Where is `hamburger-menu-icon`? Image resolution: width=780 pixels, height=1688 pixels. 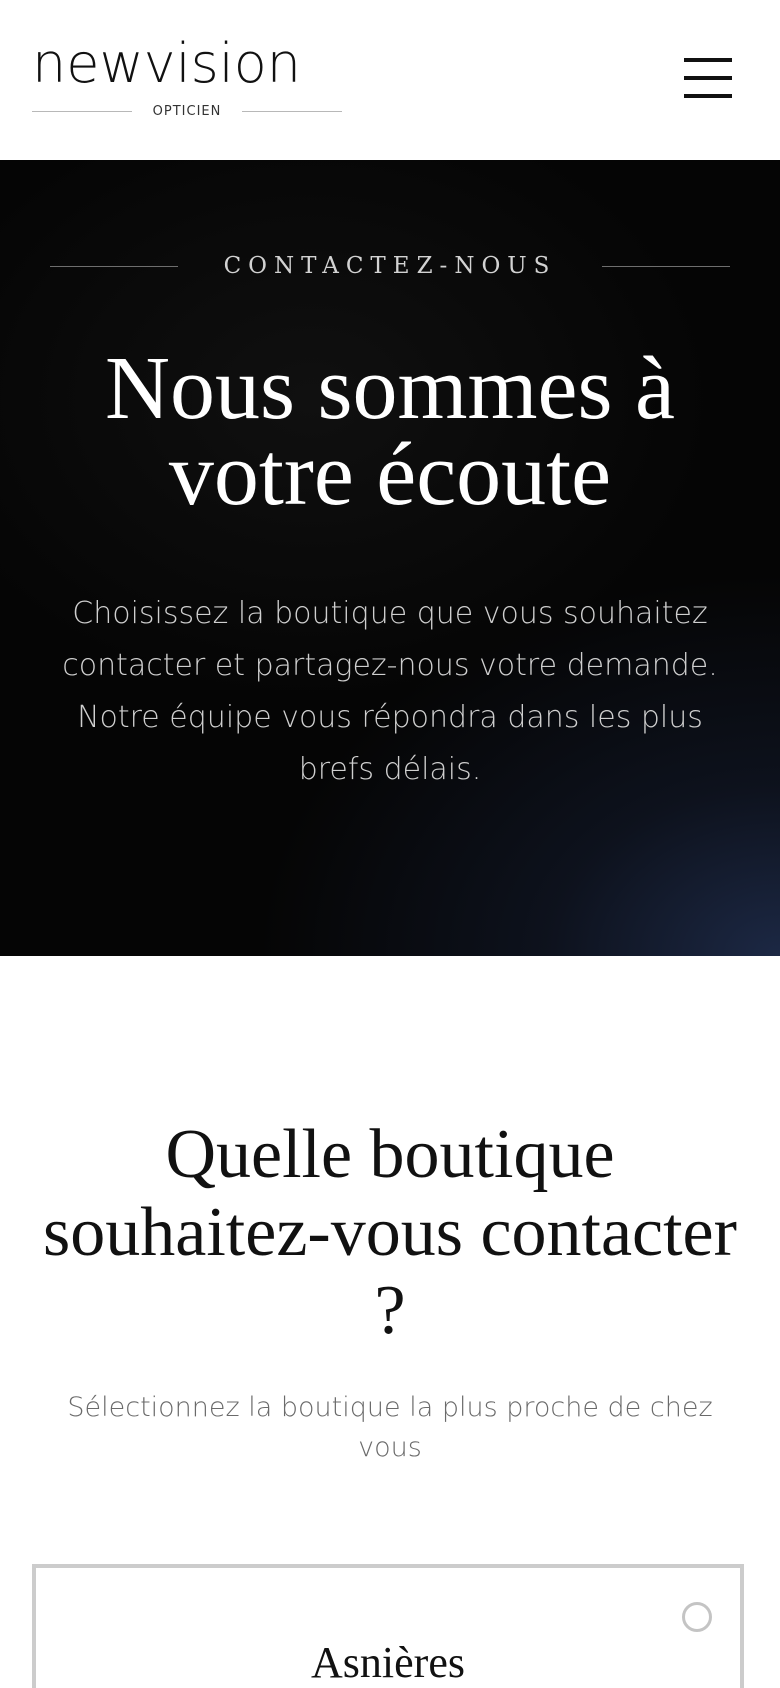
hamburger-menu-icon is located at coordinates (708, 78).